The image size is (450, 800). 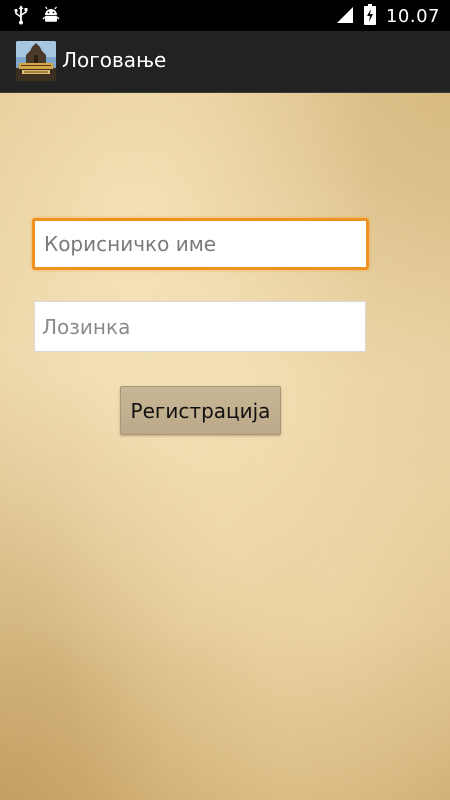 What do you see at coordinates (345, 17) in the screenshot?
I see `signal-icon` at bounding box center [345, 17].